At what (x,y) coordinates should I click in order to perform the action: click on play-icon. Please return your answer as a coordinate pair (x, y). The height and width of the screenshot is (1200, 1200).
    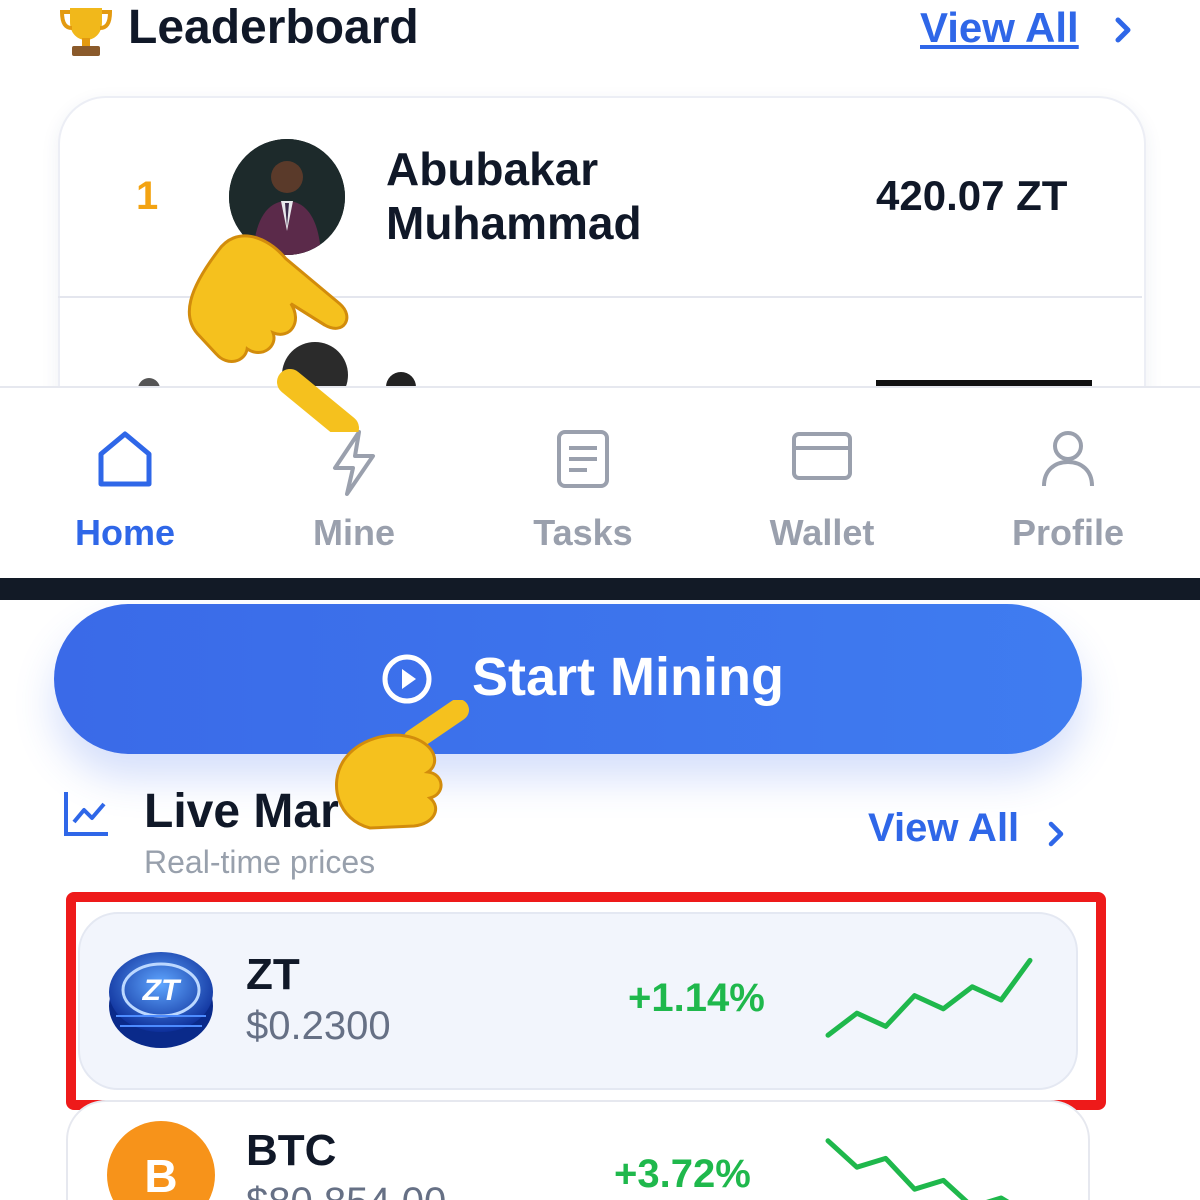
    Looking at the image, I should click on (407, 679).